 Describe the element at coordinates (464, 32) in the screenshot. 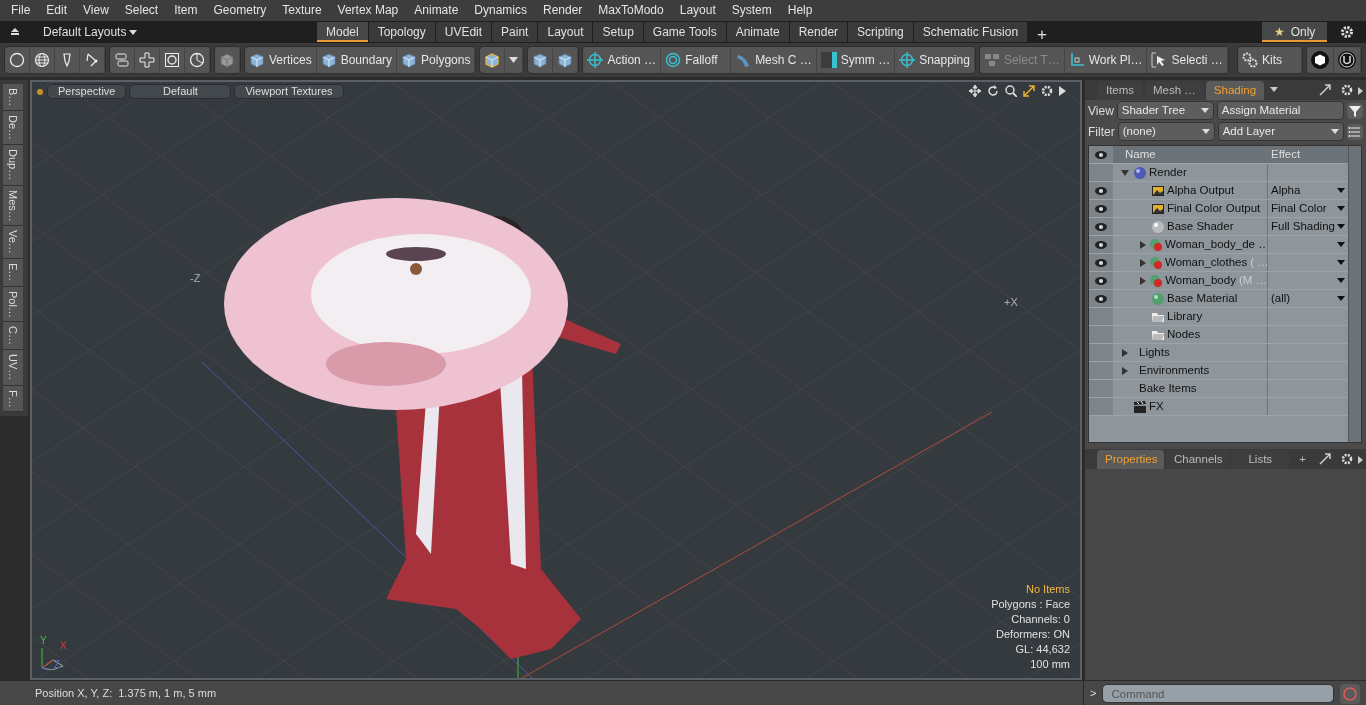

I see `layout-tab: UVEdit` at that location.